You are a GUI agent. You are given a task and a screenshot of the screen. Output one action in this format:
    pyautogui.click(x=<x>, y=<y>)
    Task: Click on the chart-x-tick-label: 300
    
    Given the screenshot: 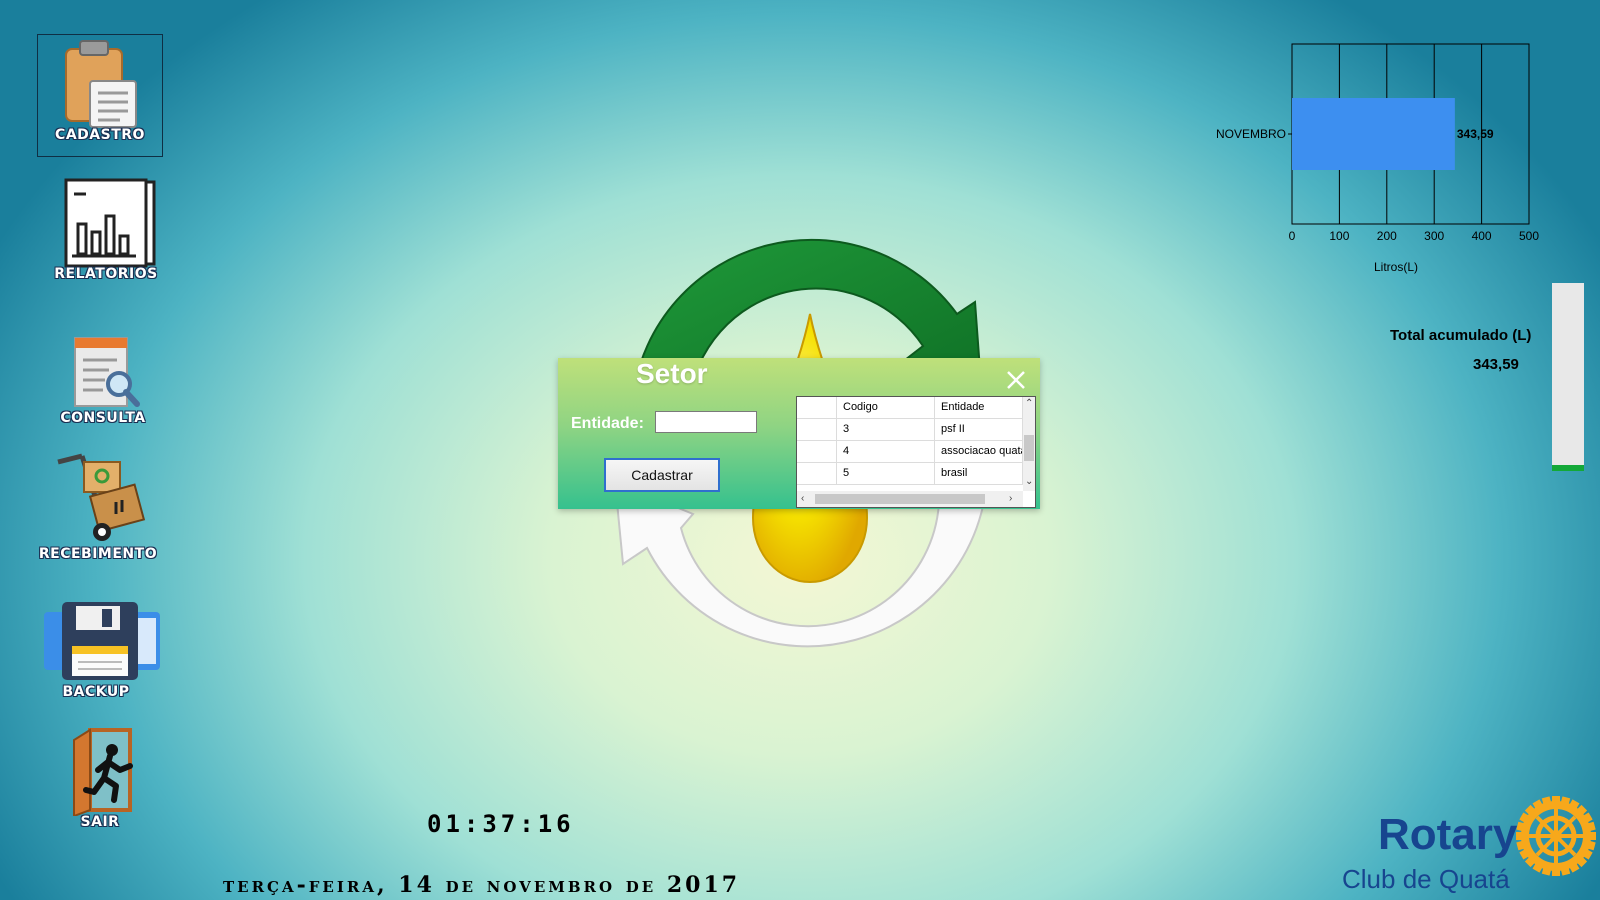 What is the action you would take?
    pyautogui.click(x=1434, y=236)
    